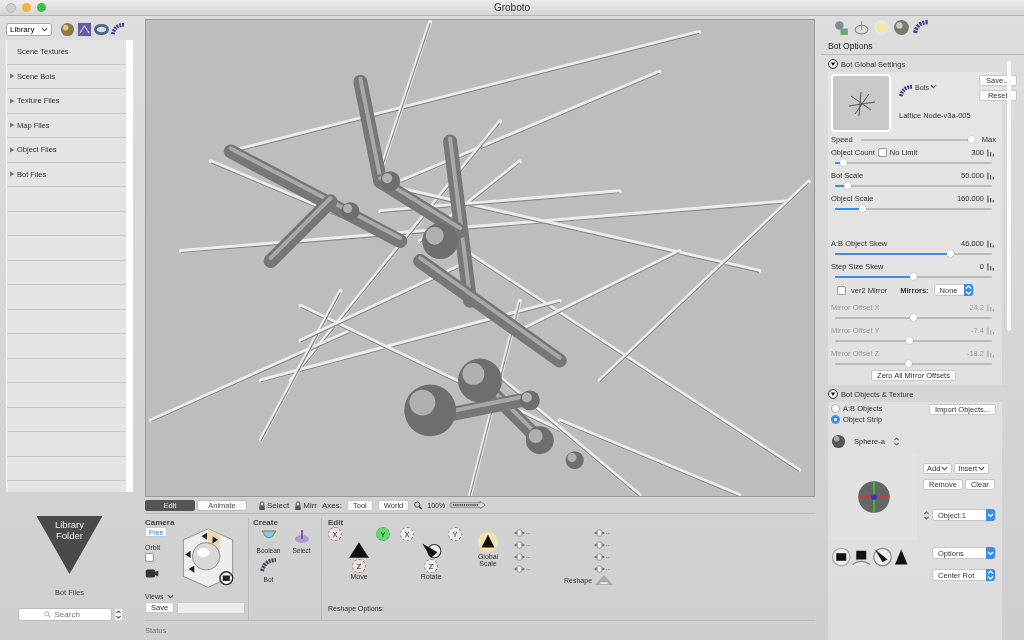 The height and width of the screenshot is (640, 1024). Describe the element at coordinates (268, 537) in the screenshot. I see `bowl-icon` at that location.